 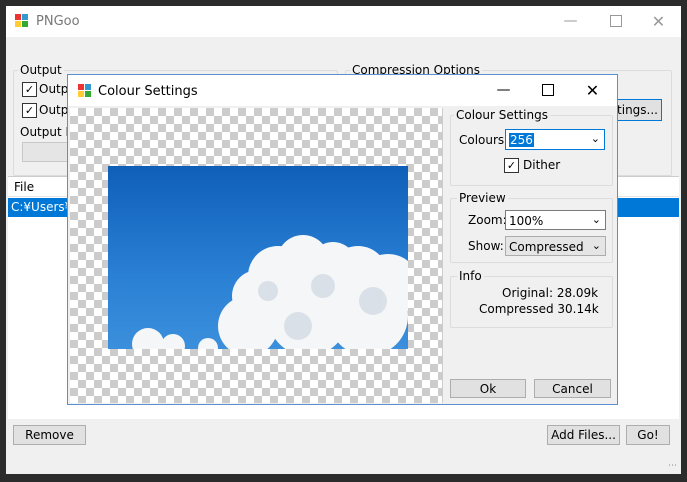 I want to click on colours-label: Colours:, so click(x=484, y=140).